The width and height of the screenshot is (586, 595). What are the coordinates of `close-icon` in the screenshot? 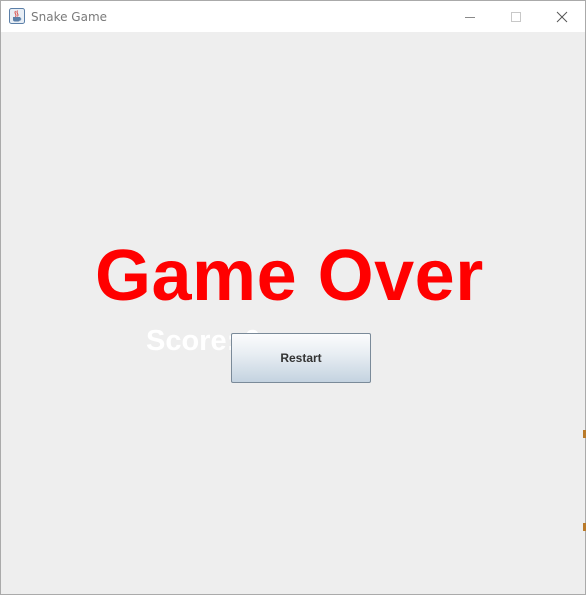 It's located at (562, 16).